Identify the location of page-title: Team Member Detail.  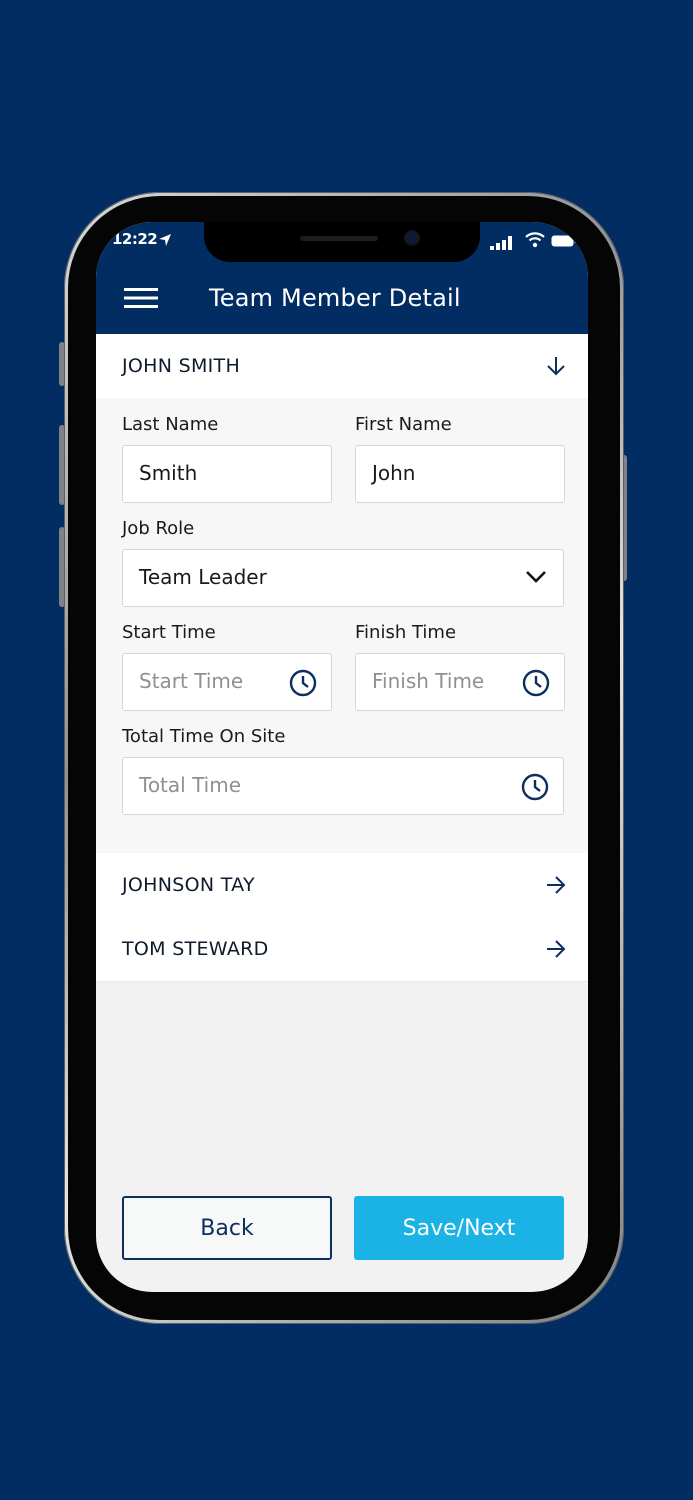
(335, 298).